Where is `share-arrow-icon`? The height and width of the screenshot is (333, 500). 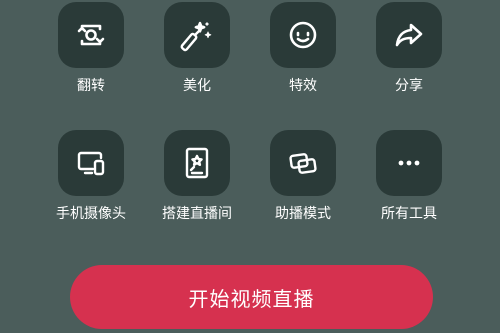 share-arrow-icon is located at coordinates (409, 35).